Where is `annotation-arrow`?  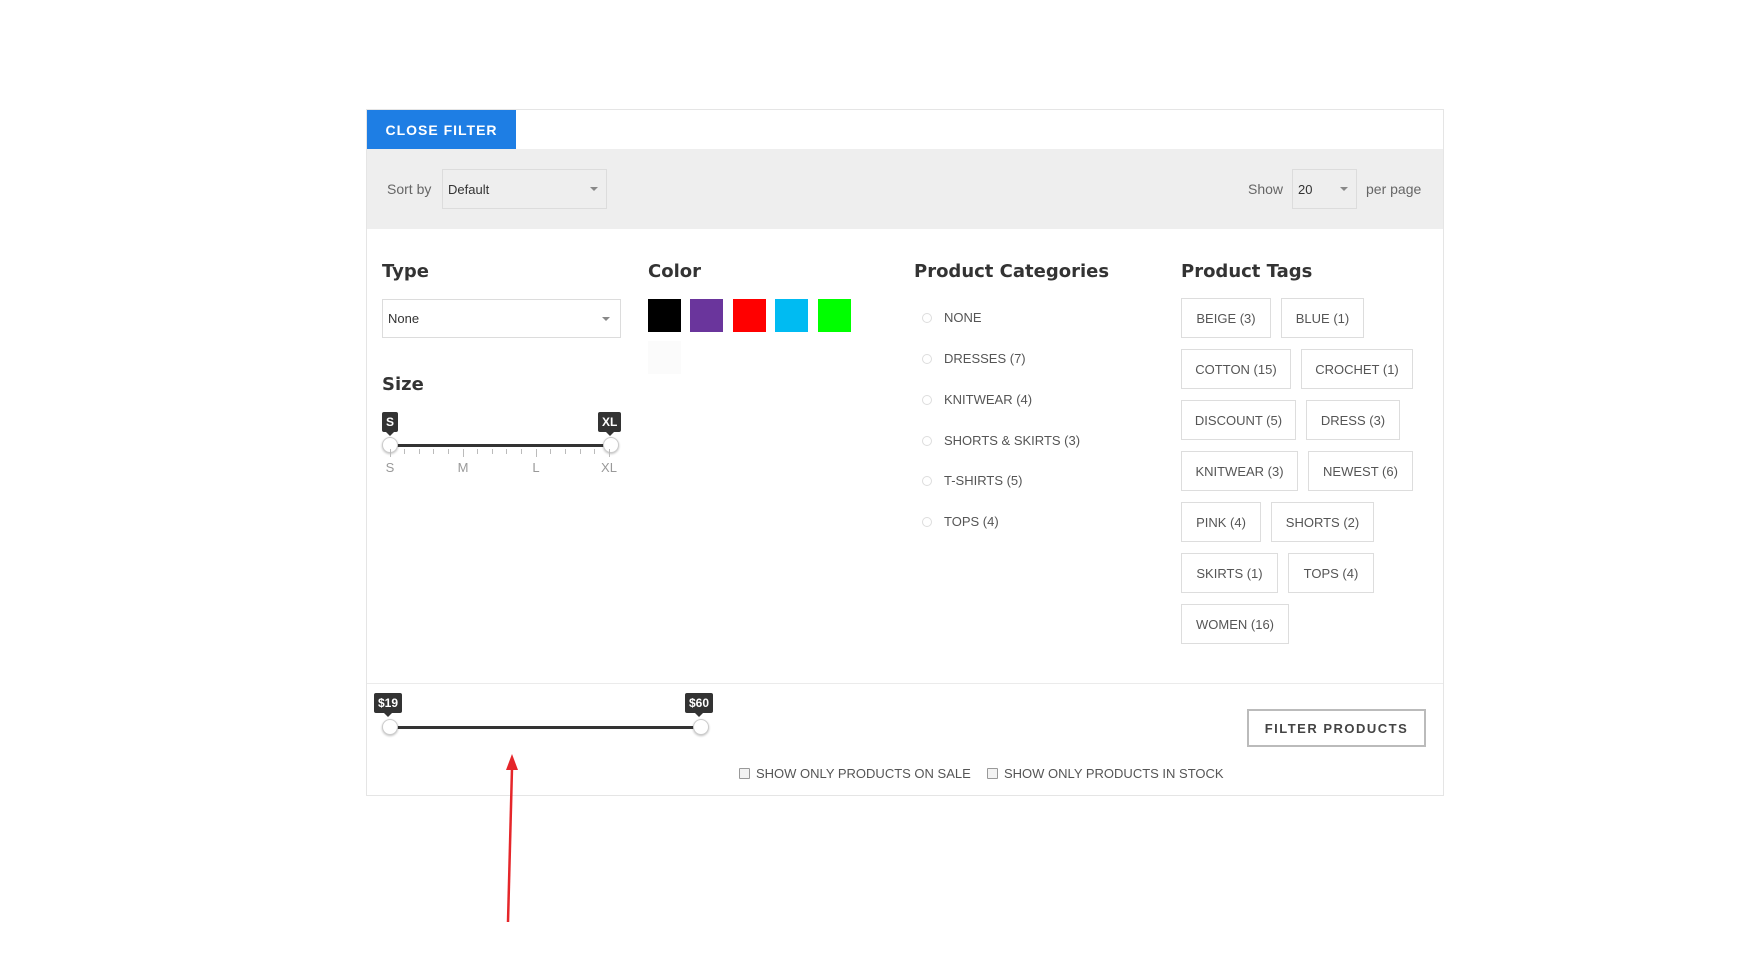 annotation-arrow is located at coordinates (512, 838).